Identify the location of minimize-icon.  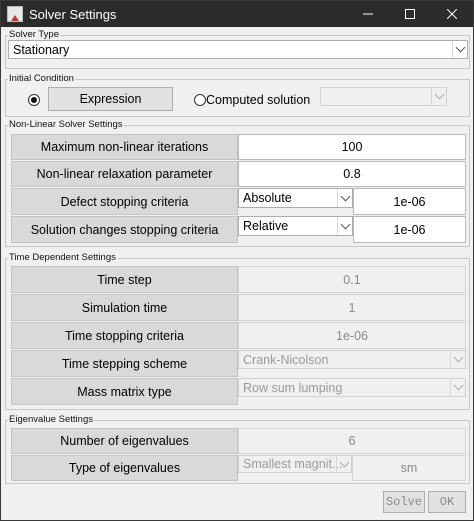
(368, 14).